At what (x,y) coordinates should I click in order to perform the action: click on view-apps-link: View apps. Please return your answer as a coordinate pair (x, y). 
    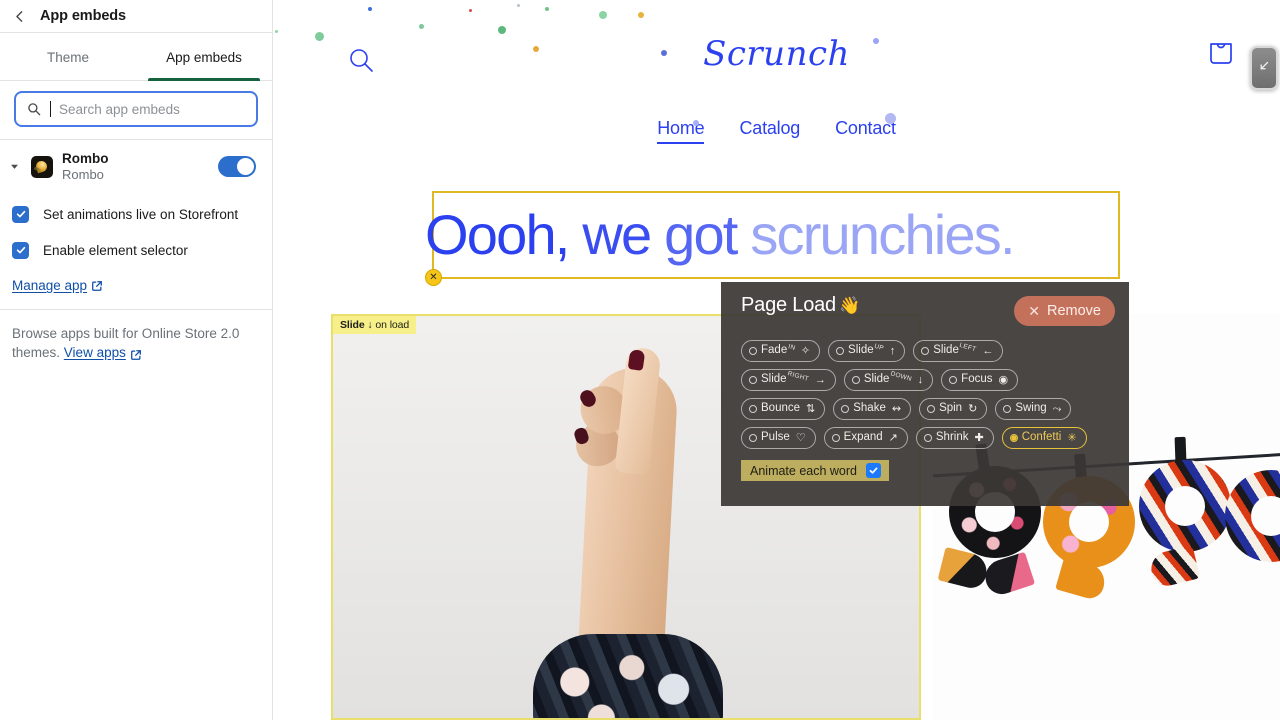
    Looking at the image, I should click on (103, 352).